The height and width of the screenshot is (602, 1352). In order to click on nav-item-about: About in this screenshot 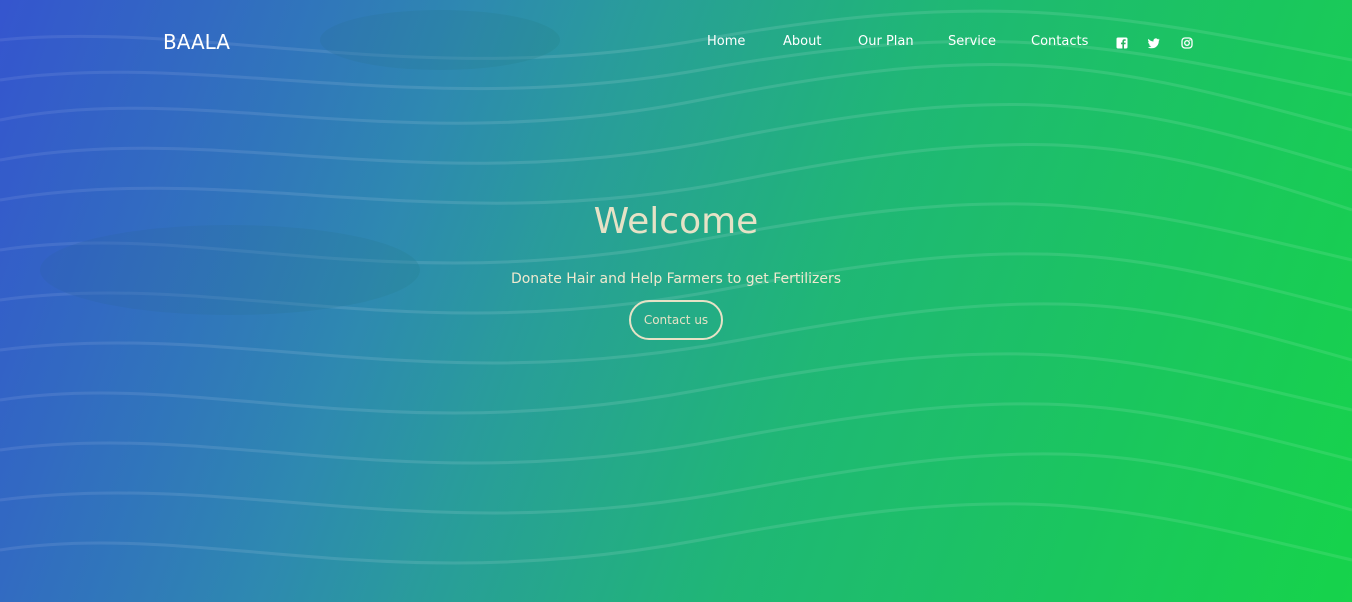, I will do `click(802, 41)`.